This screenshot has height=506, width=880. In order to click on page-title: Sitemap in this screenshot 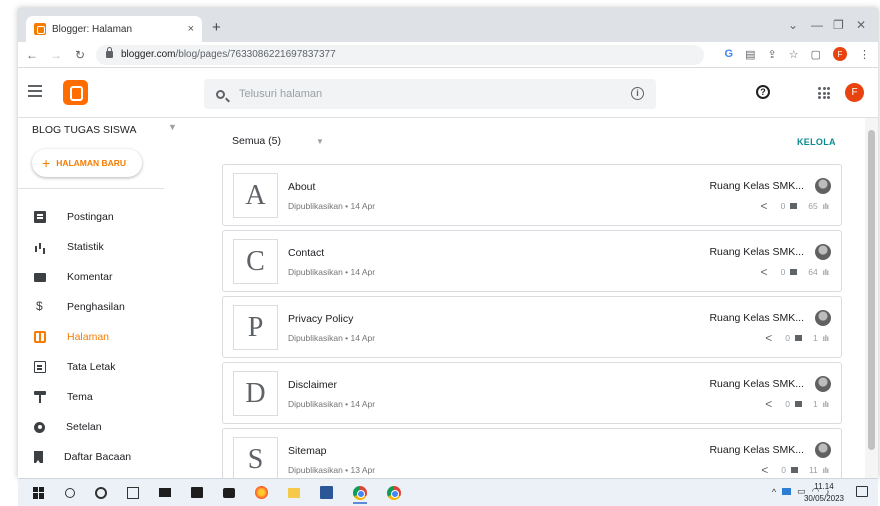, I will do `click(307, 451)`.